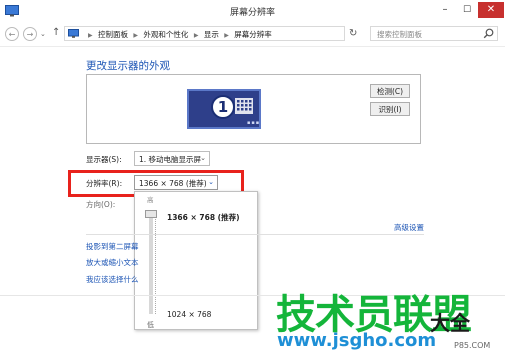  I want to click on slider-high-label: 高, so click(150, 200).